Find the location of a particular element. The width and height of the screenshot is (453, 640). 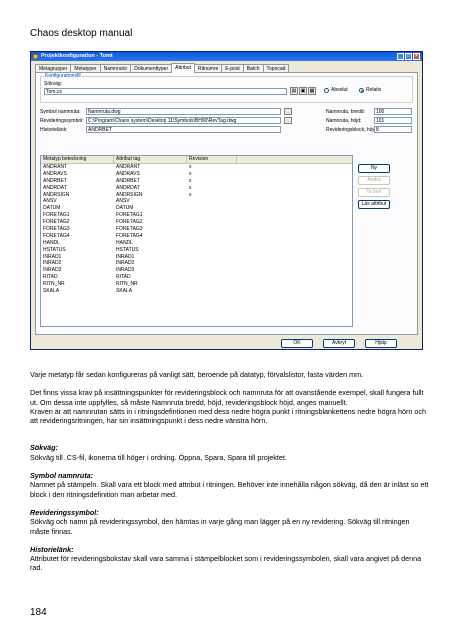

heading-symbol-namnruta: Symbol namnruta: is located at coordinates (62, 476).